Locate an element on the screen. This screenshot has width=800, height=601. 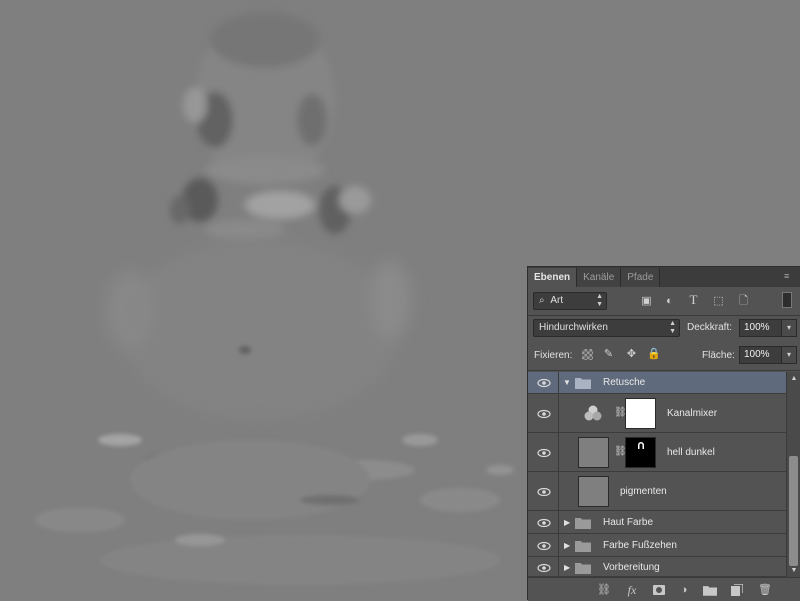
layer-row-vorbereitung: ▶ Vorbereitung is located at coordinates (657, 567).